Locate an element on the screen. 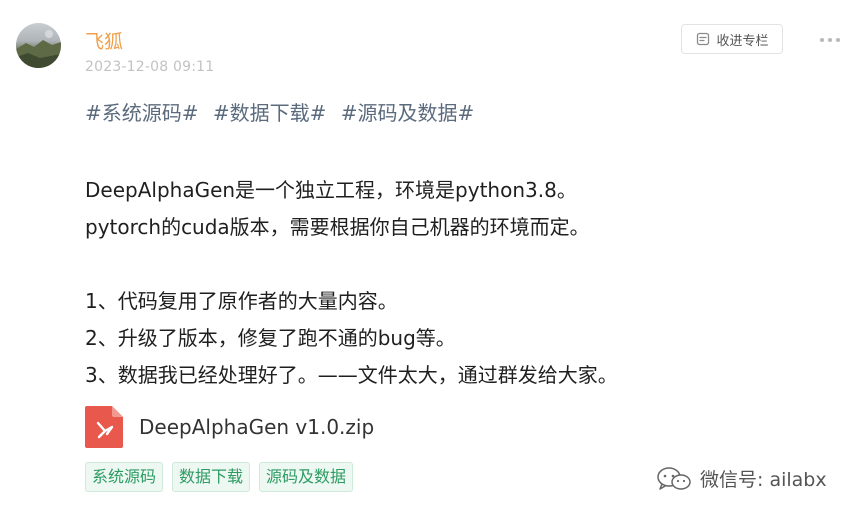  tag-list: 系统源码 数据下载 源码及数据 is located at coordinates (219, 477).